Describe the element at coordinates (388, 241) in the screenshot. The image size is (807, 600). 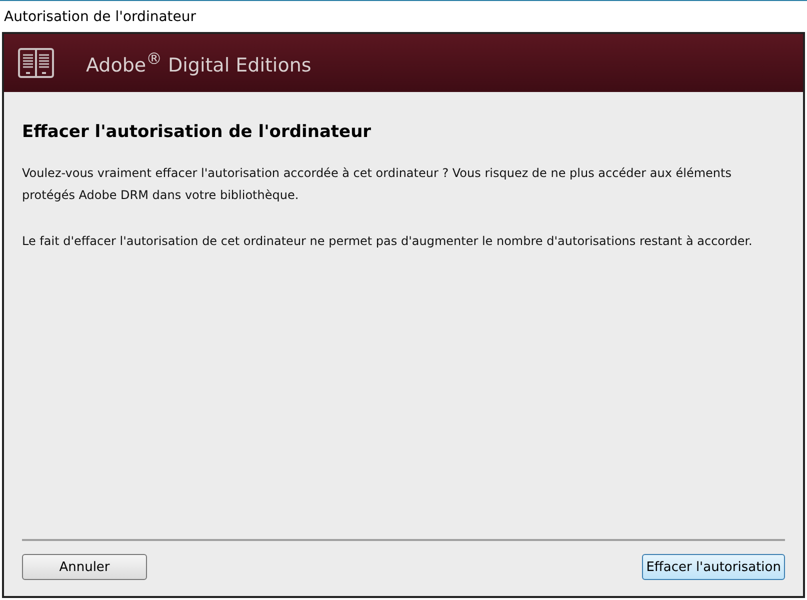
I see `message-text: Le fait d'effacer l'autorisation de cet ordinateur ne permet pas d'augmenter le nombre d'autorisations restant à accorder.` at that location.